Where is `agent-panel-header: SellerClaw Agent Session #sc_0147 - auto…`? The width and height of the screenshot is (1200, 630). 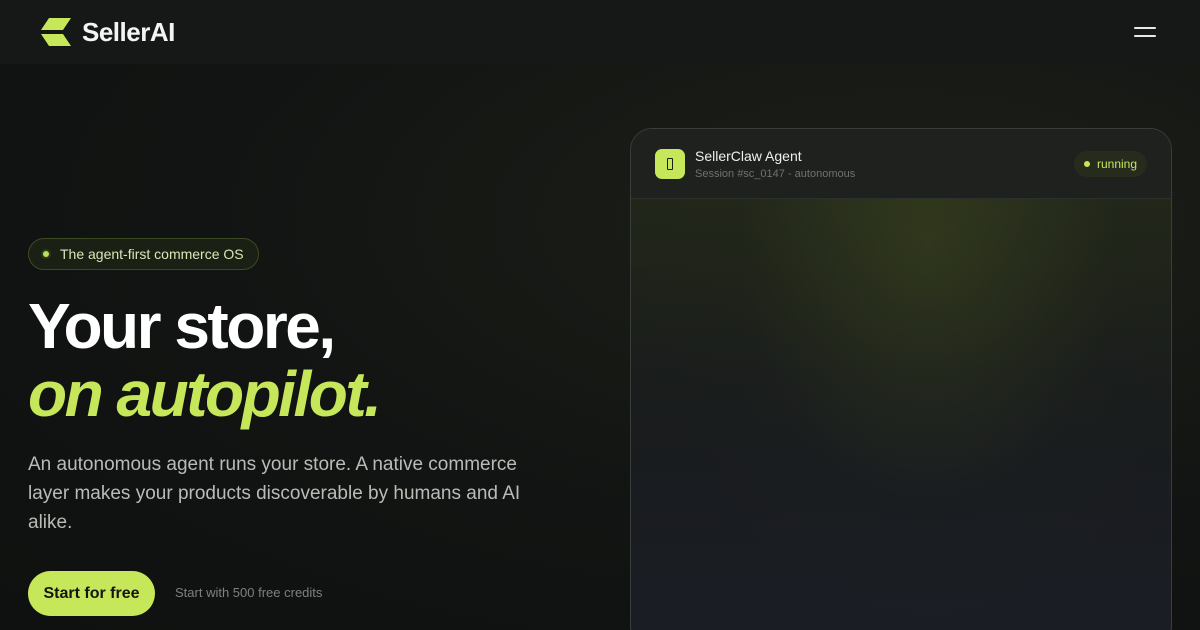
agent-panel-header: SellerClaw Agent Session #sc_0147 - auto… is located at coordinates (901, 164).